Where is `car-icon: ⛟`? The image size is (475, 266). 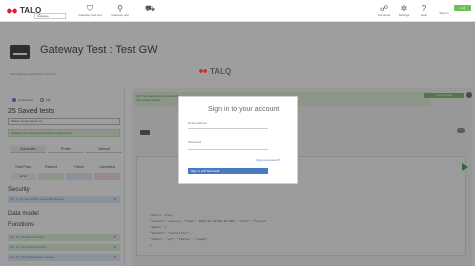
car-icon: ⛟ is located at coordinates (150, 8).